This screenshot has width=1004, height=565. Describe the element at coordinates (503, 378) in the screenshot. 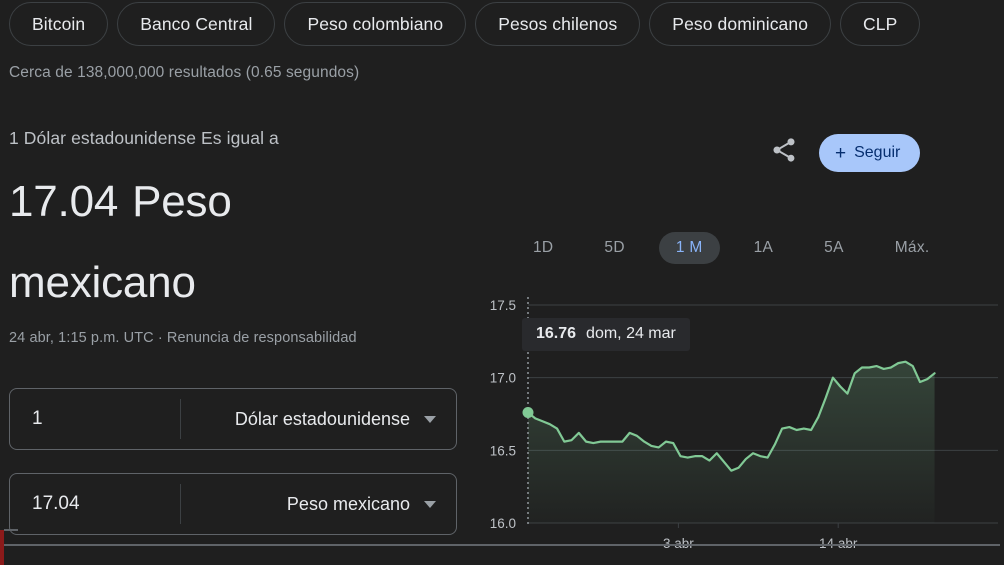

I see `svg-text: 17.0` at that location.